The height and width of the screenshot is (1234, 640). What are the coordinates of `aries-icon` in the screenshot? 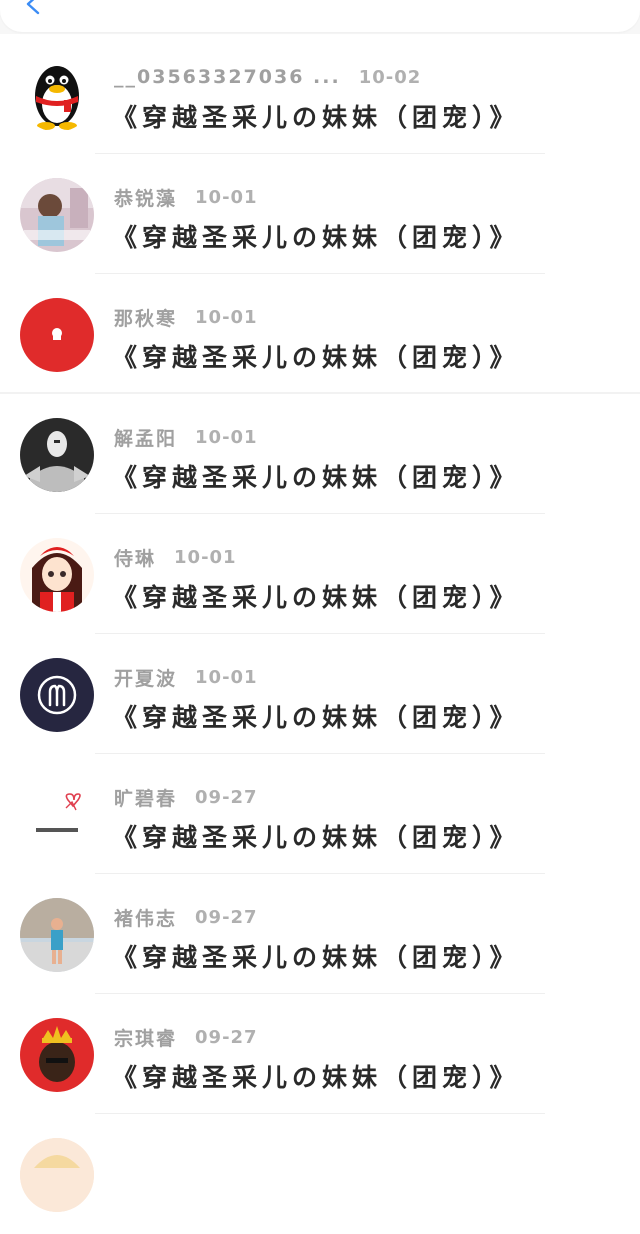 It's located at (57, 695).